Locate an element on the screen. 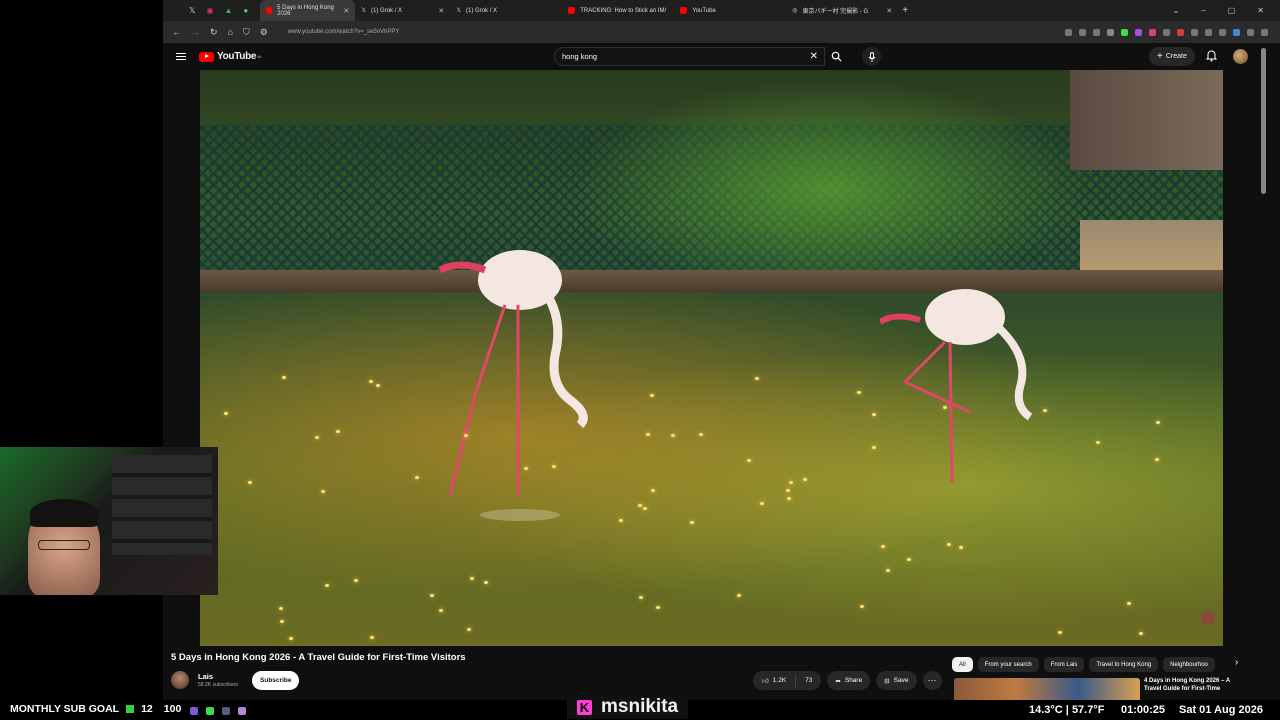  chip-from-channel: From Lais is located at coordinates (1064, 664).